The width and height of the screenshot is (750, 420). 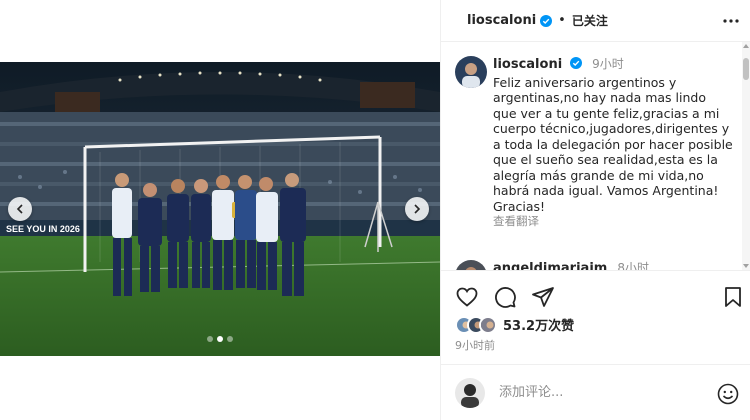 What do you see at coordinates (746, 69) in the screenshot?
I see `scroll-thumb` at bounding box center [746, 69].